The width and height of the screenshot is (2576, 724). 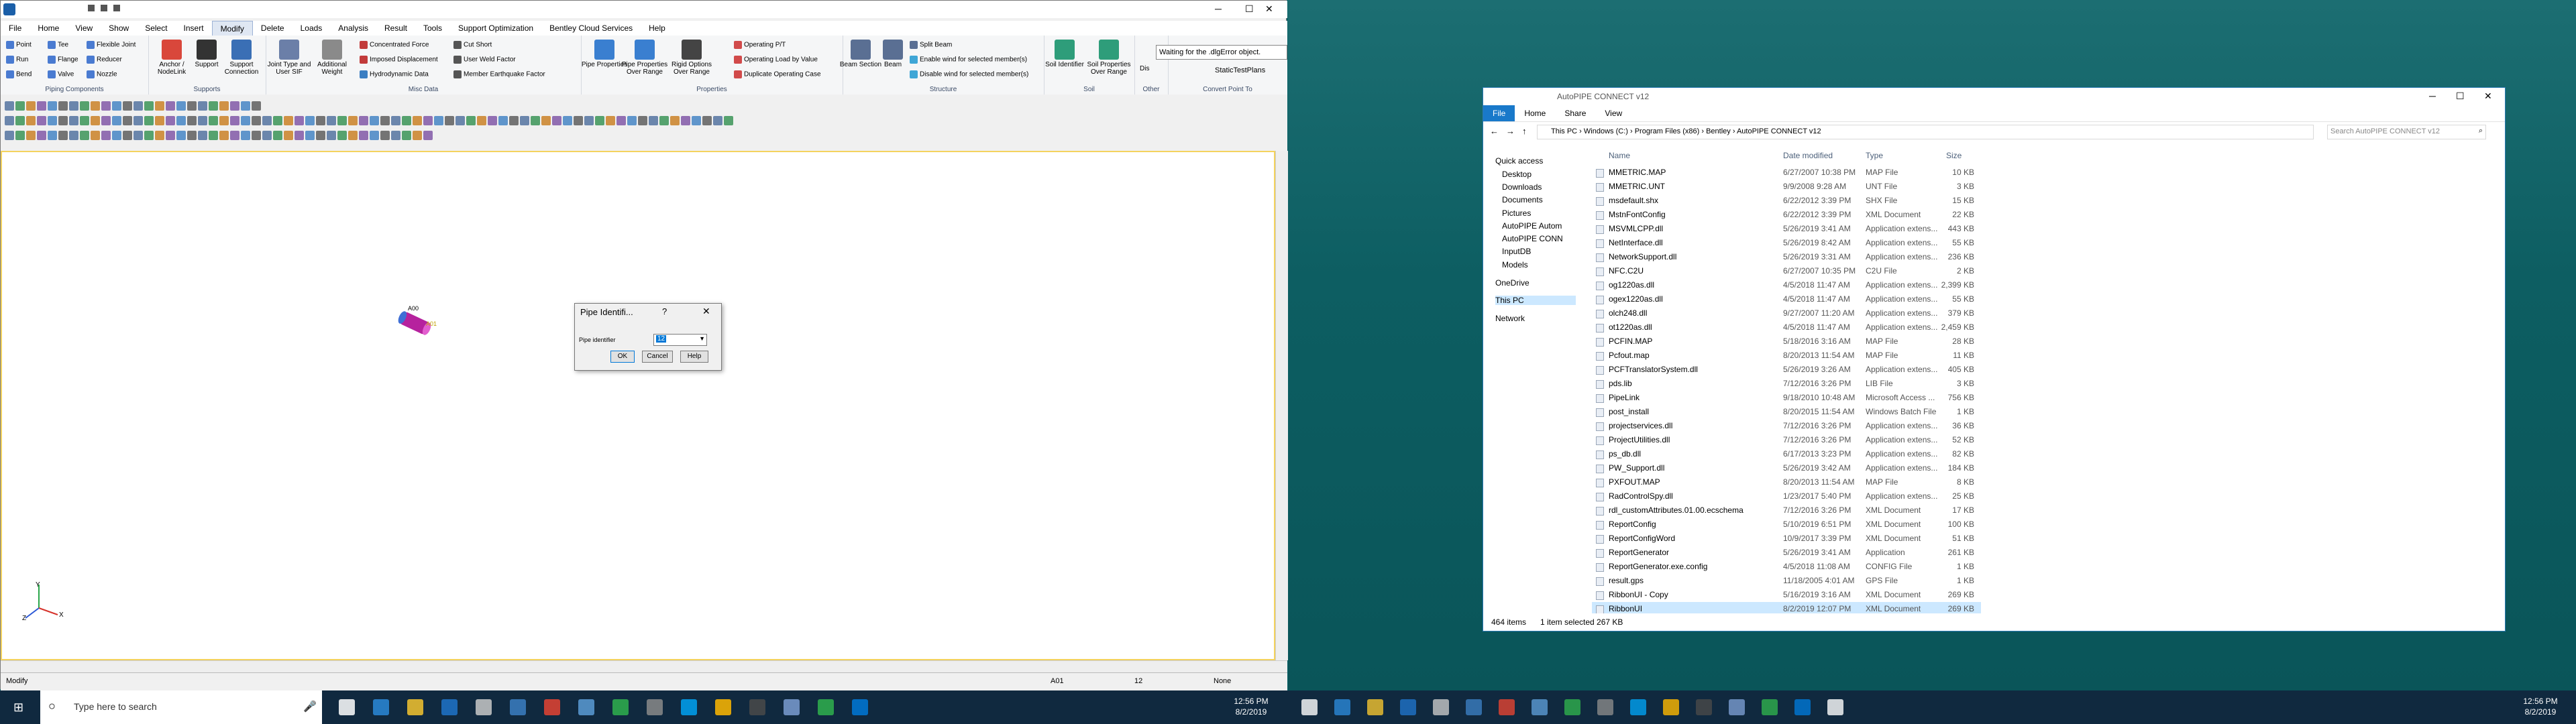 What do you see at coordinates (61, 74) in the screenshot?
I see `valve-button: Valve` at bounding box center [61, 74].